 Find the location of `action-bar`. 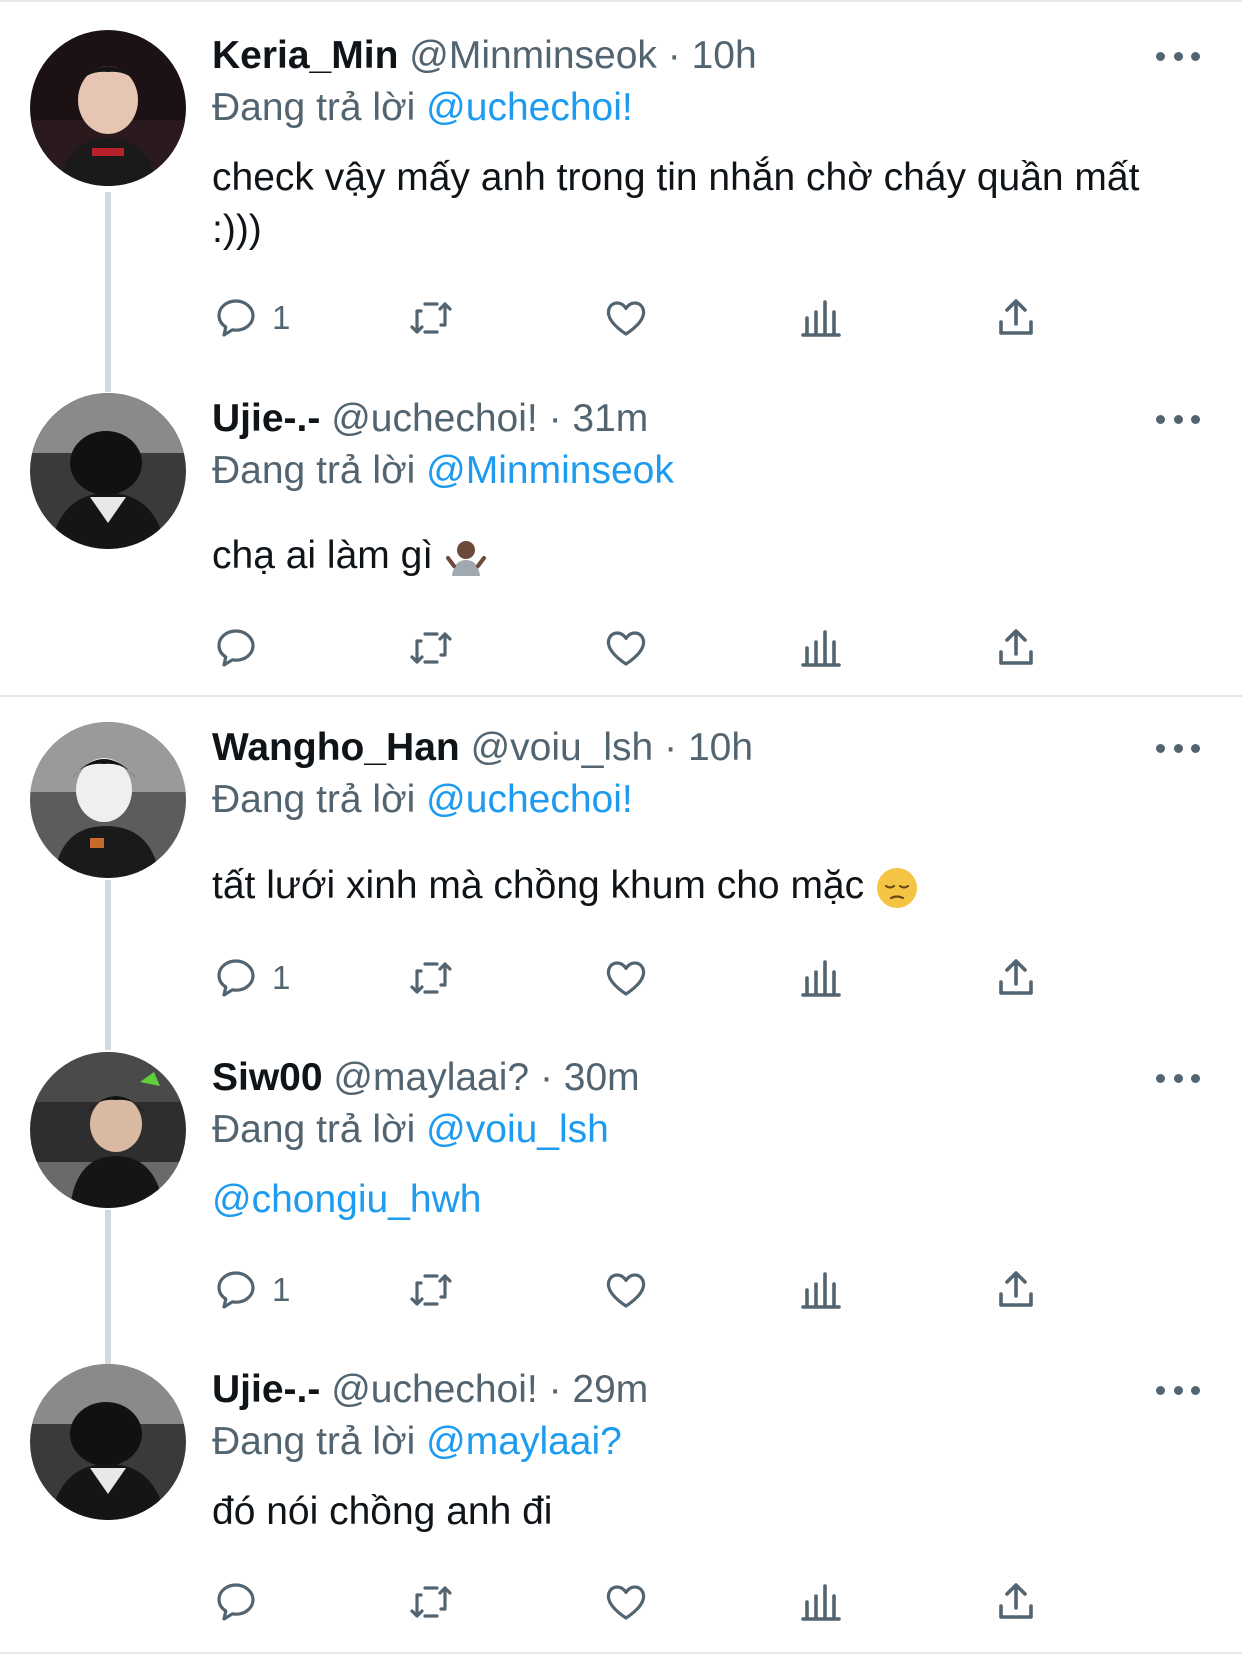

action-bar is located at coordinates (662, 648).